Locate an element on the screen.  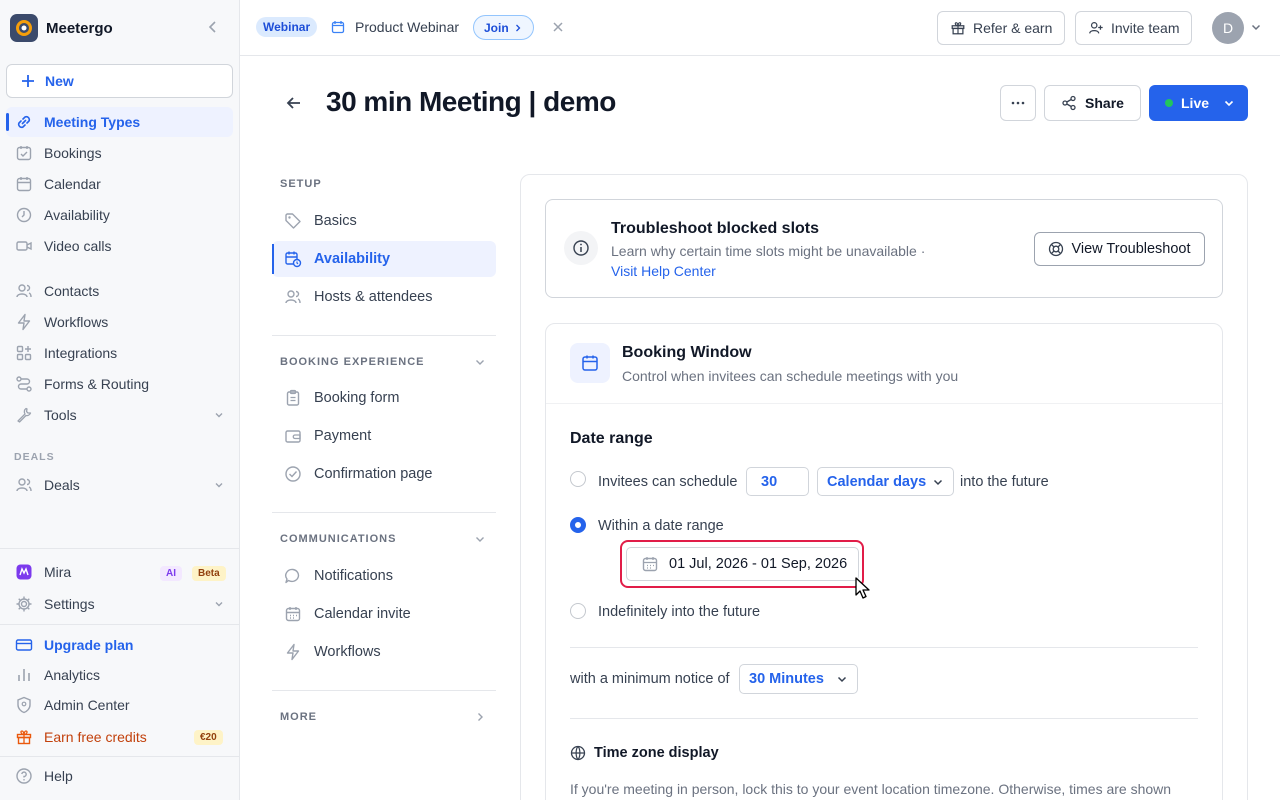
sidebar-item-deals: Deals is located at coordinates (119, 485).